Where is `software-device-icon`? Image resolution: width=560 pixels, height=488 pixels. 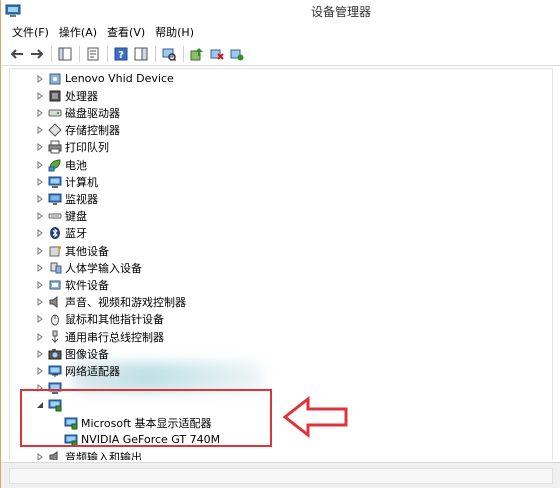 software-device-icon is located at coordinates (55, 285).